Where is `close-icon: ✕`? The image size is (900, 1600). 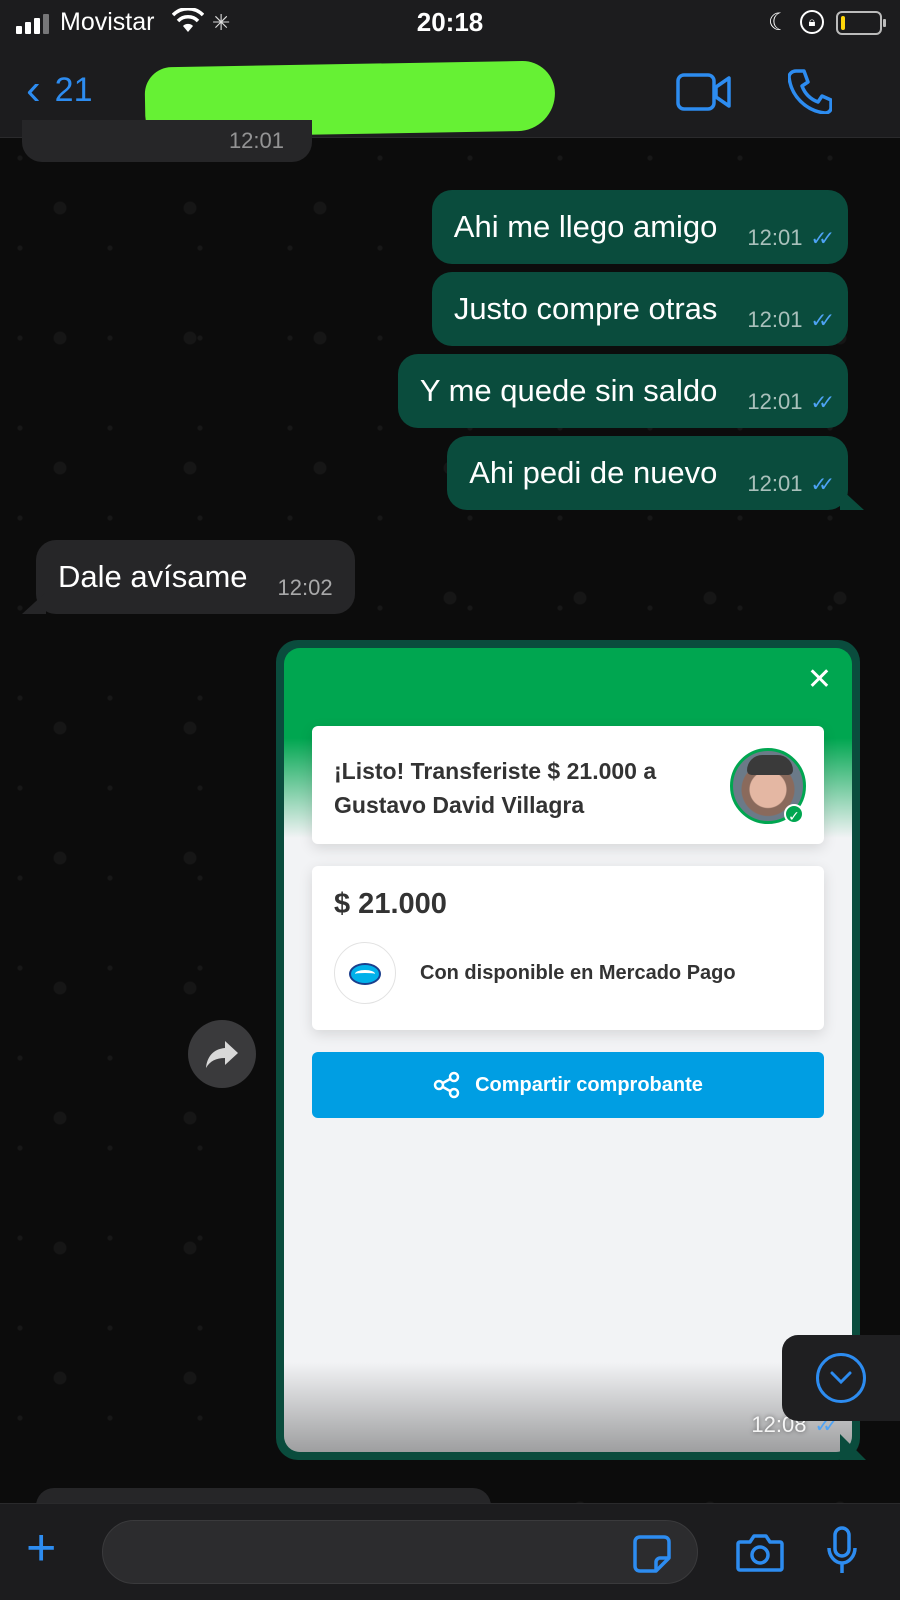
close-icon: ✕ is located at coordinates (819, 679).